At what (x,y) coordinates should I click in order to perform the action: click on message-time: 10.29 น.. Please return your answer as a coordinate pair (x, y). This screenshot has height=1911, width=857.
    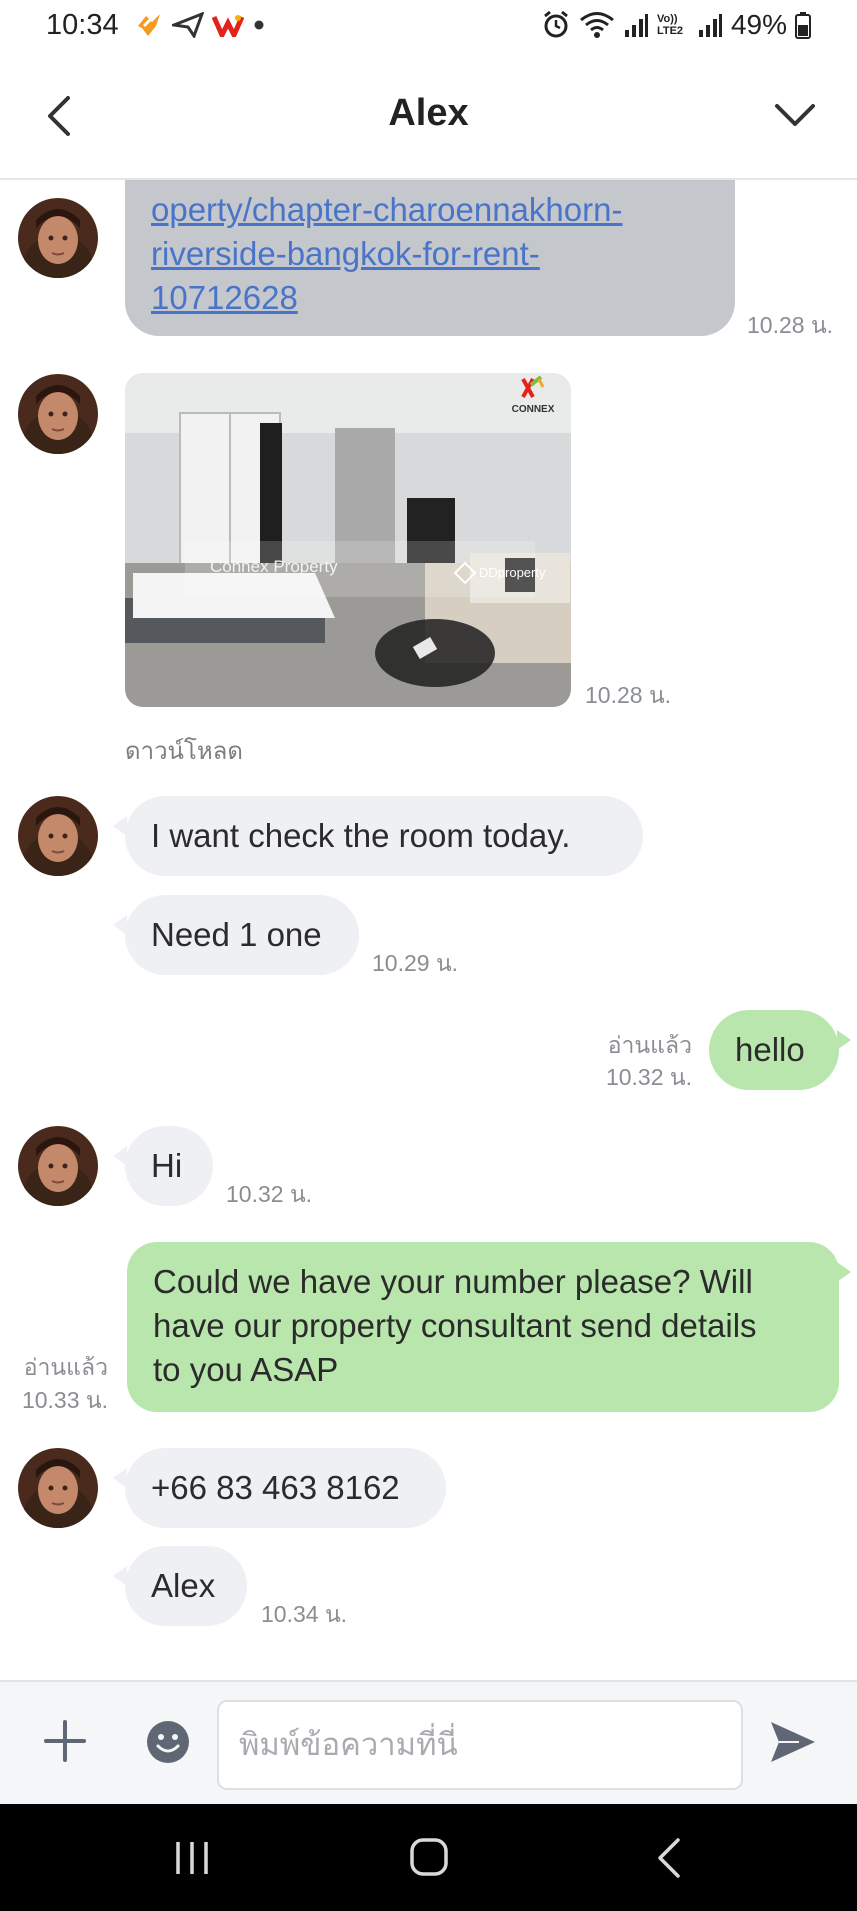
    Looking at the image, I should click on (415, 963).